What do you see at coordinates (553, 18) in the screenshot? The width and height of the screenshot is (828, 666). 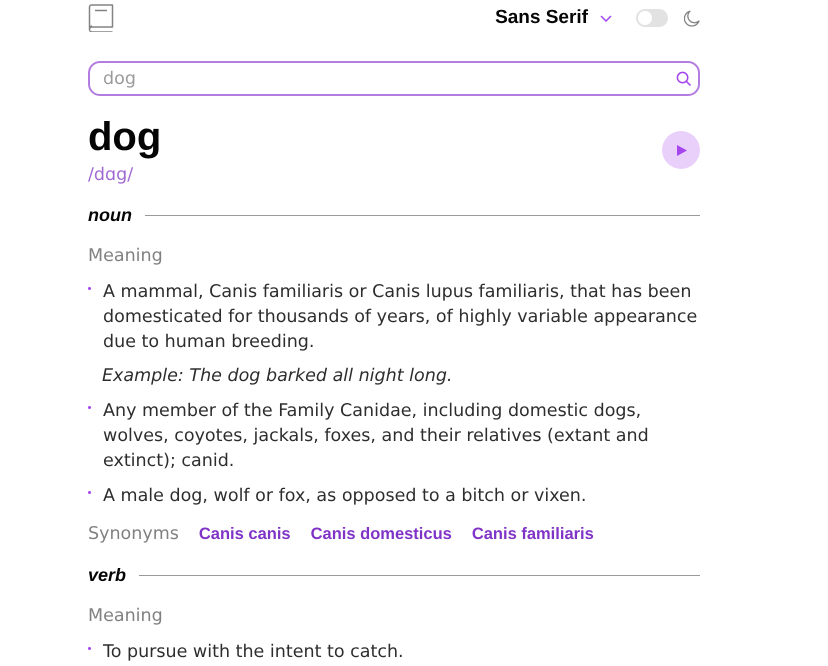 I see `font-dropdown: Sans Serif` at bounding box center [553, 18].